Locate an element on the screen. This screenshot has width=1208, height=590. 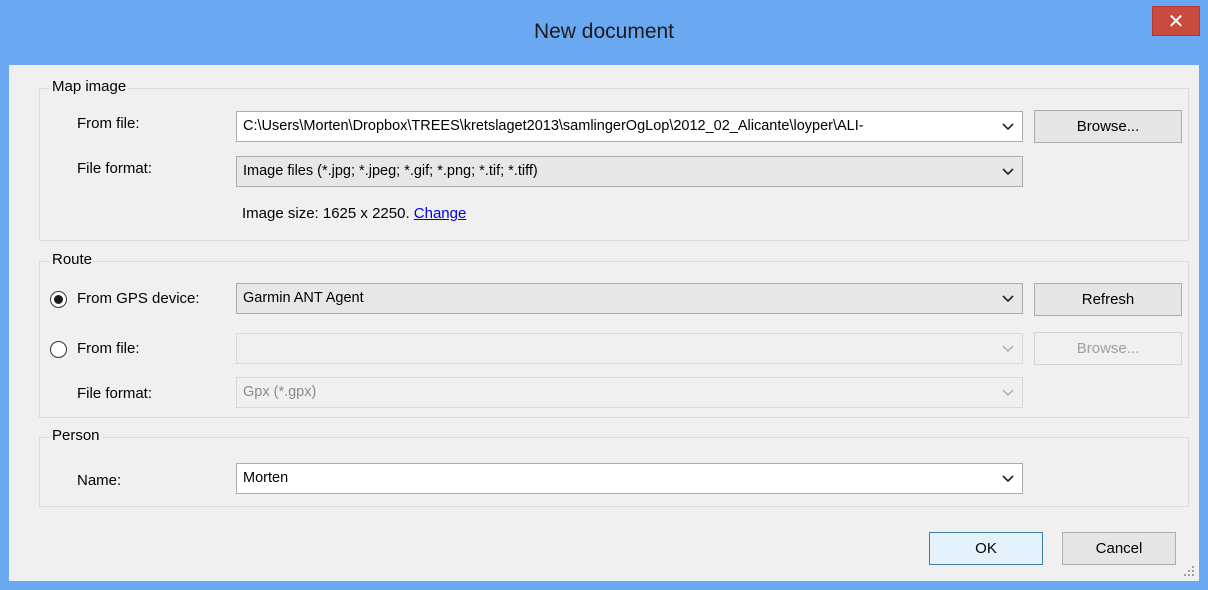
route-from-file-combo is located at coordinates (629, 348).